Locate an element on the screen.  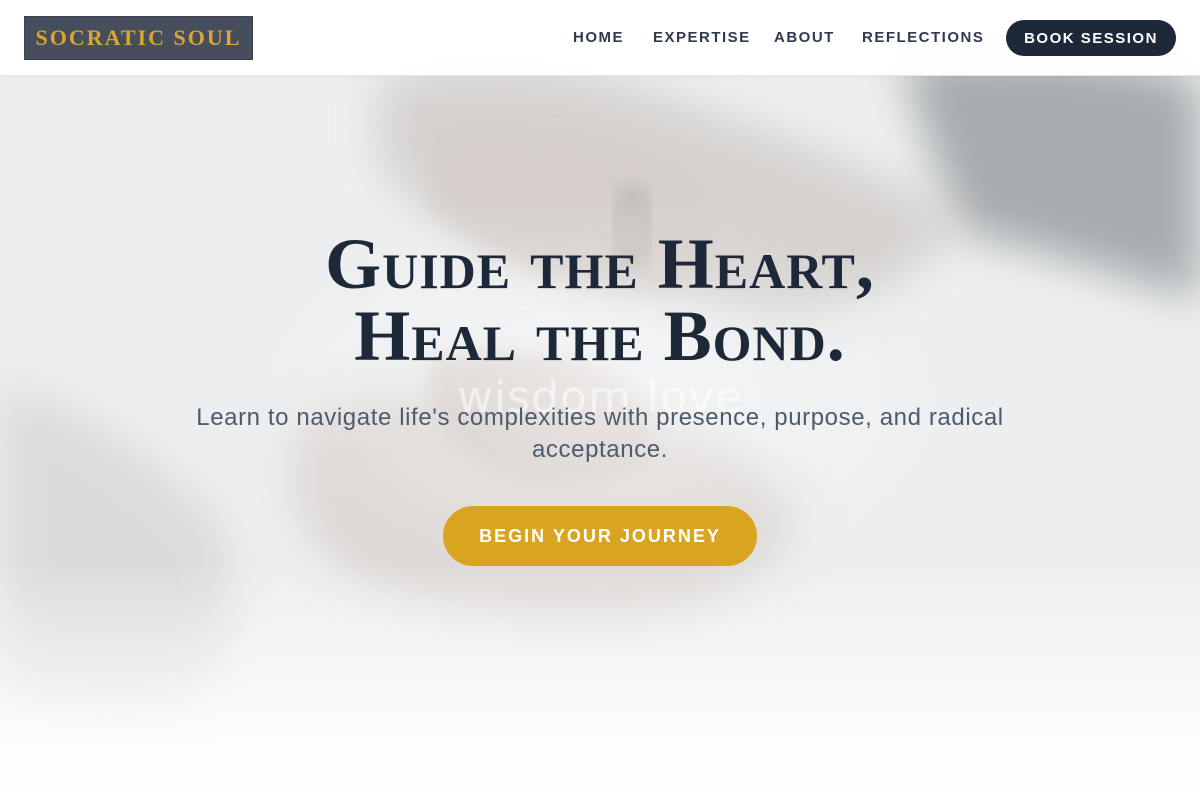
hero-title-line-1: Guide the Heart, is located at coordinates (600, 264).